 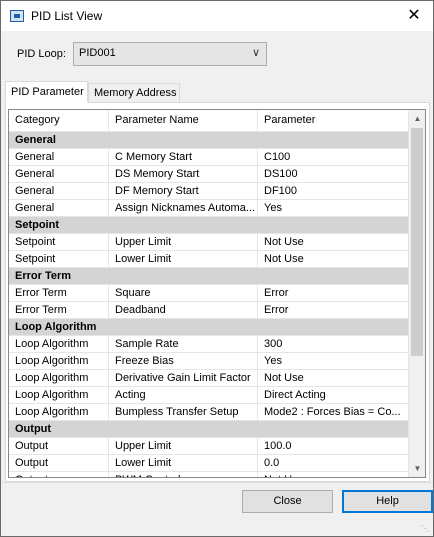 I want to click on group-header-label: Setpoint, so click(x=37, y=225).